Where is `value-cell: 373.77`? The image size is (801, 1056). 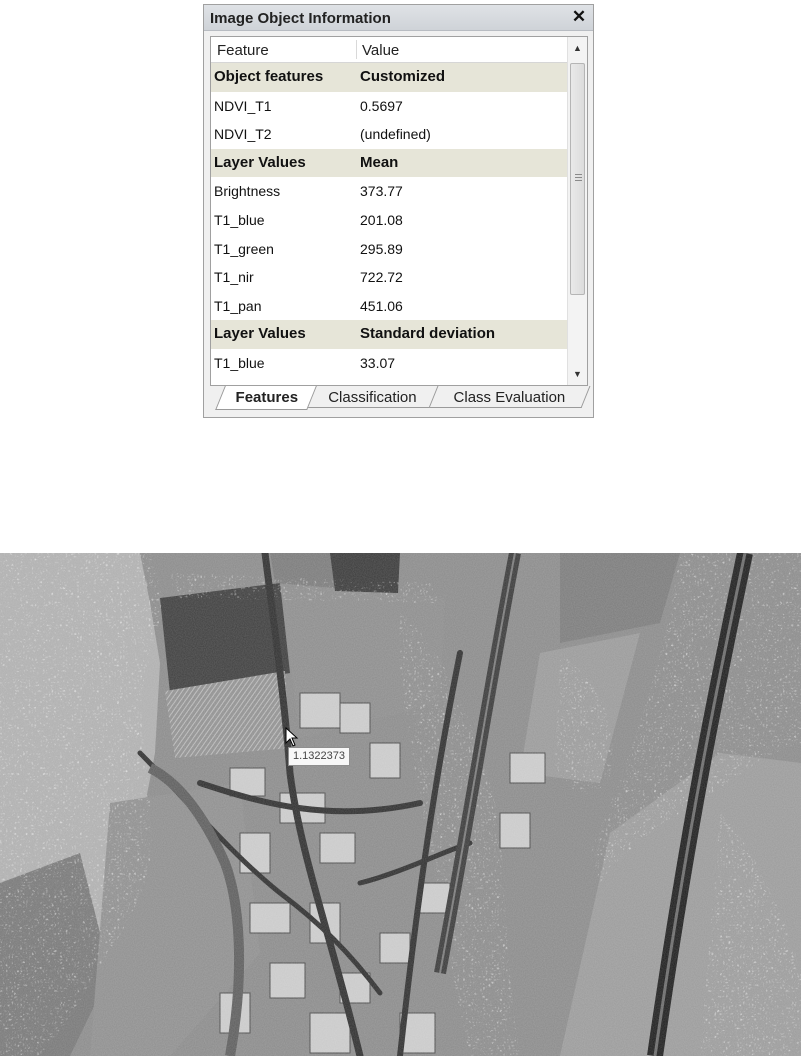
value-cell: 373.77 is located at coordinates (381, 191).